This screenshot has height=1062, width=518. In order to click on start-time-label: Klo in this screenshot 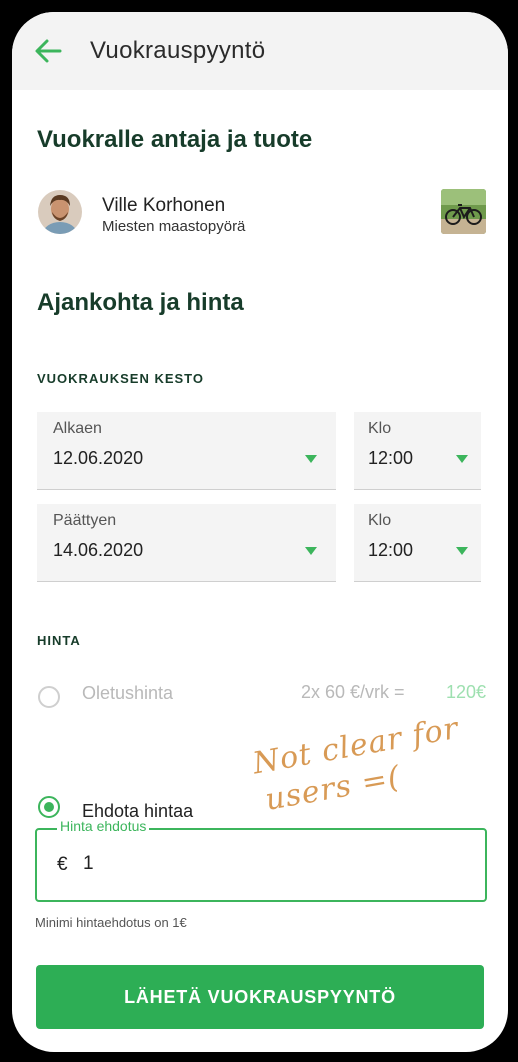, I will do `click(380, 428)`.